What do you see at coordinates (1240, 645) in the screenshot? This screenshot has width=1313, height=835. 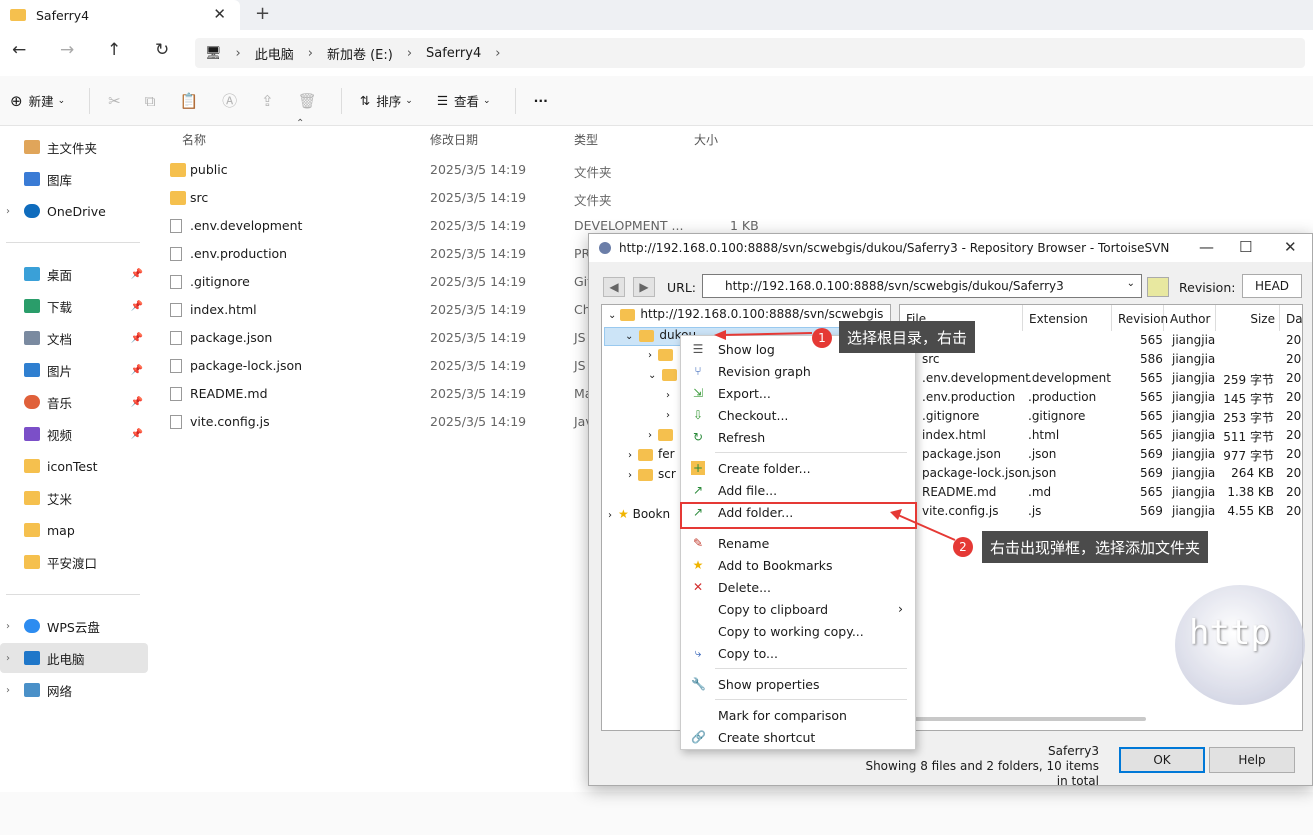 I see `watermark-globe: http` at bounding box center [1240, 645].